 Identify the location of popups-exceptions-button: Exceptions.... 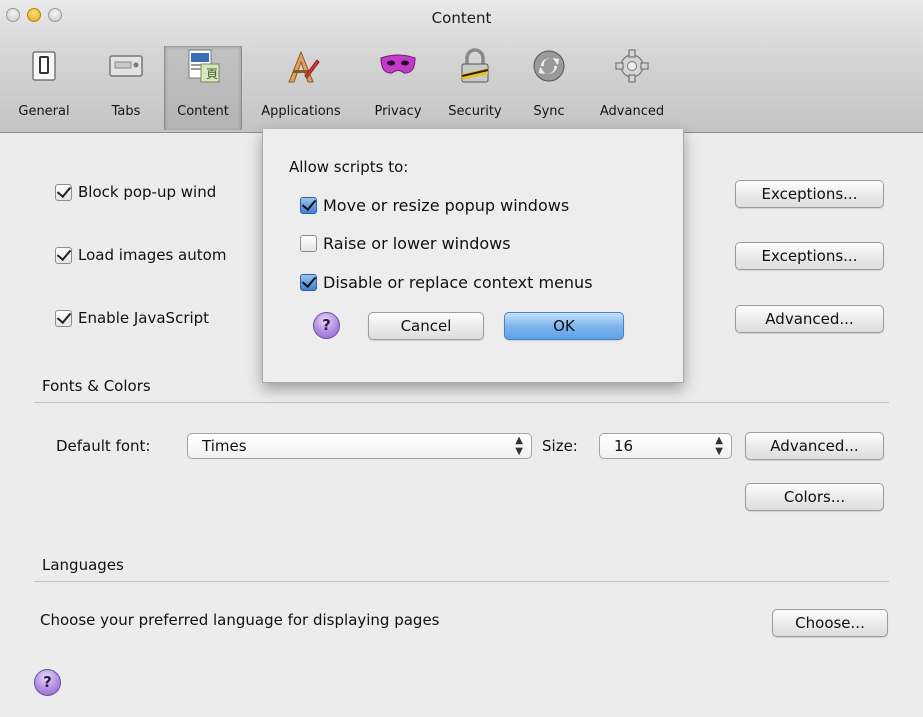
(809, 194).